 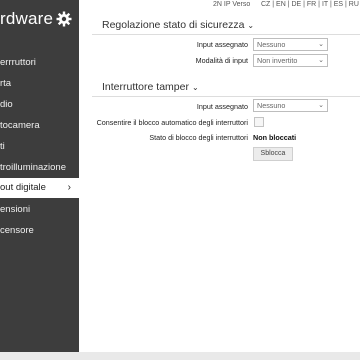 What do you see at coordinates (39, 63) in the screenshot?
I see `sidebar-item-interruttori: errruttori` at bounding box center [39, 63].